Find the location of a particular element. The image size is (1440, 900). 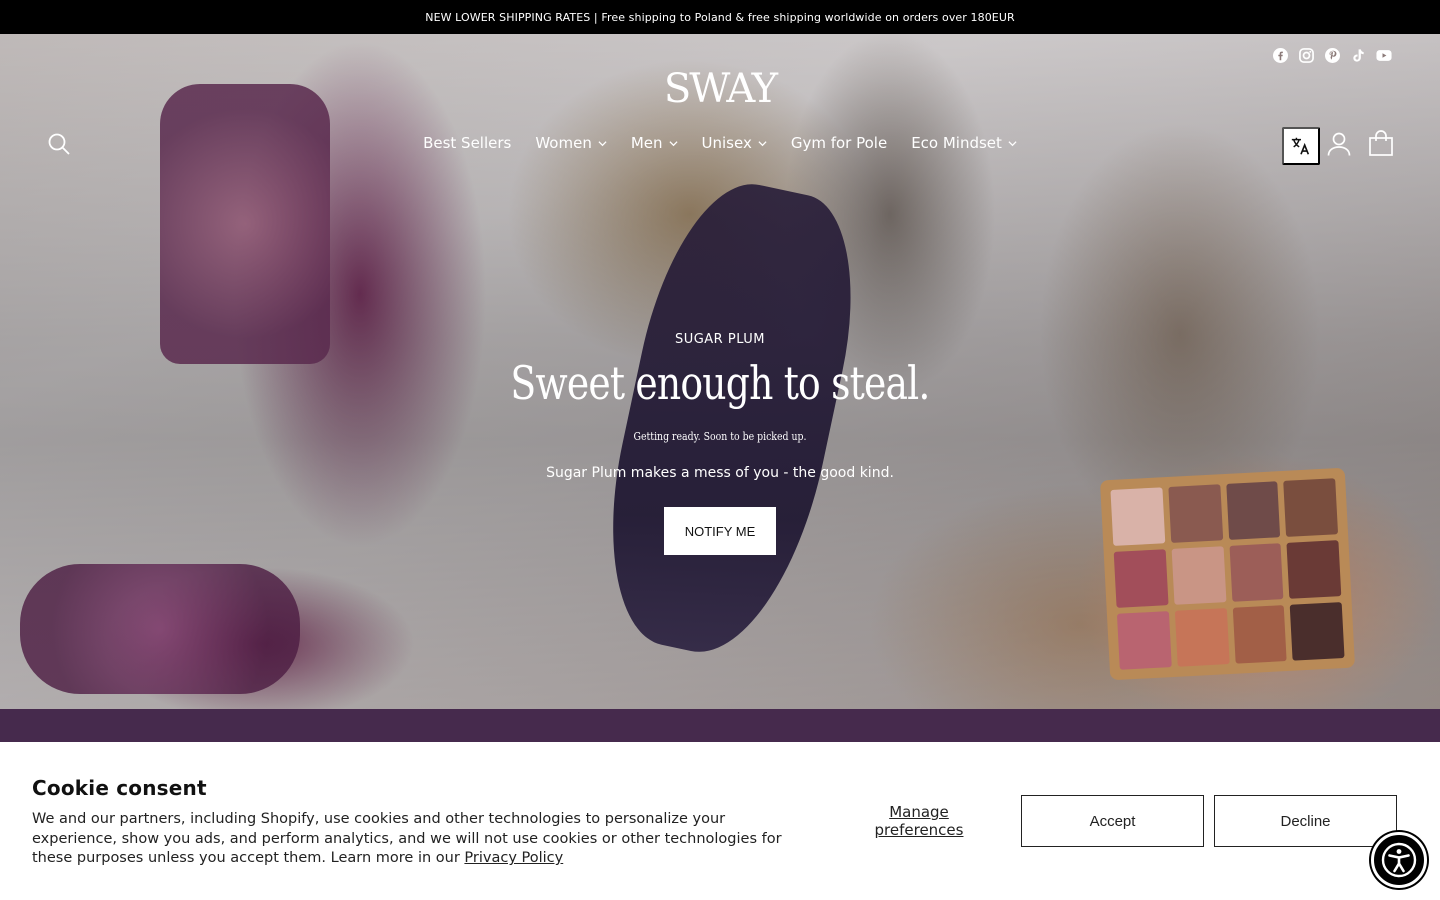

logo-text: SWAY is located at coordinates (720, 89).